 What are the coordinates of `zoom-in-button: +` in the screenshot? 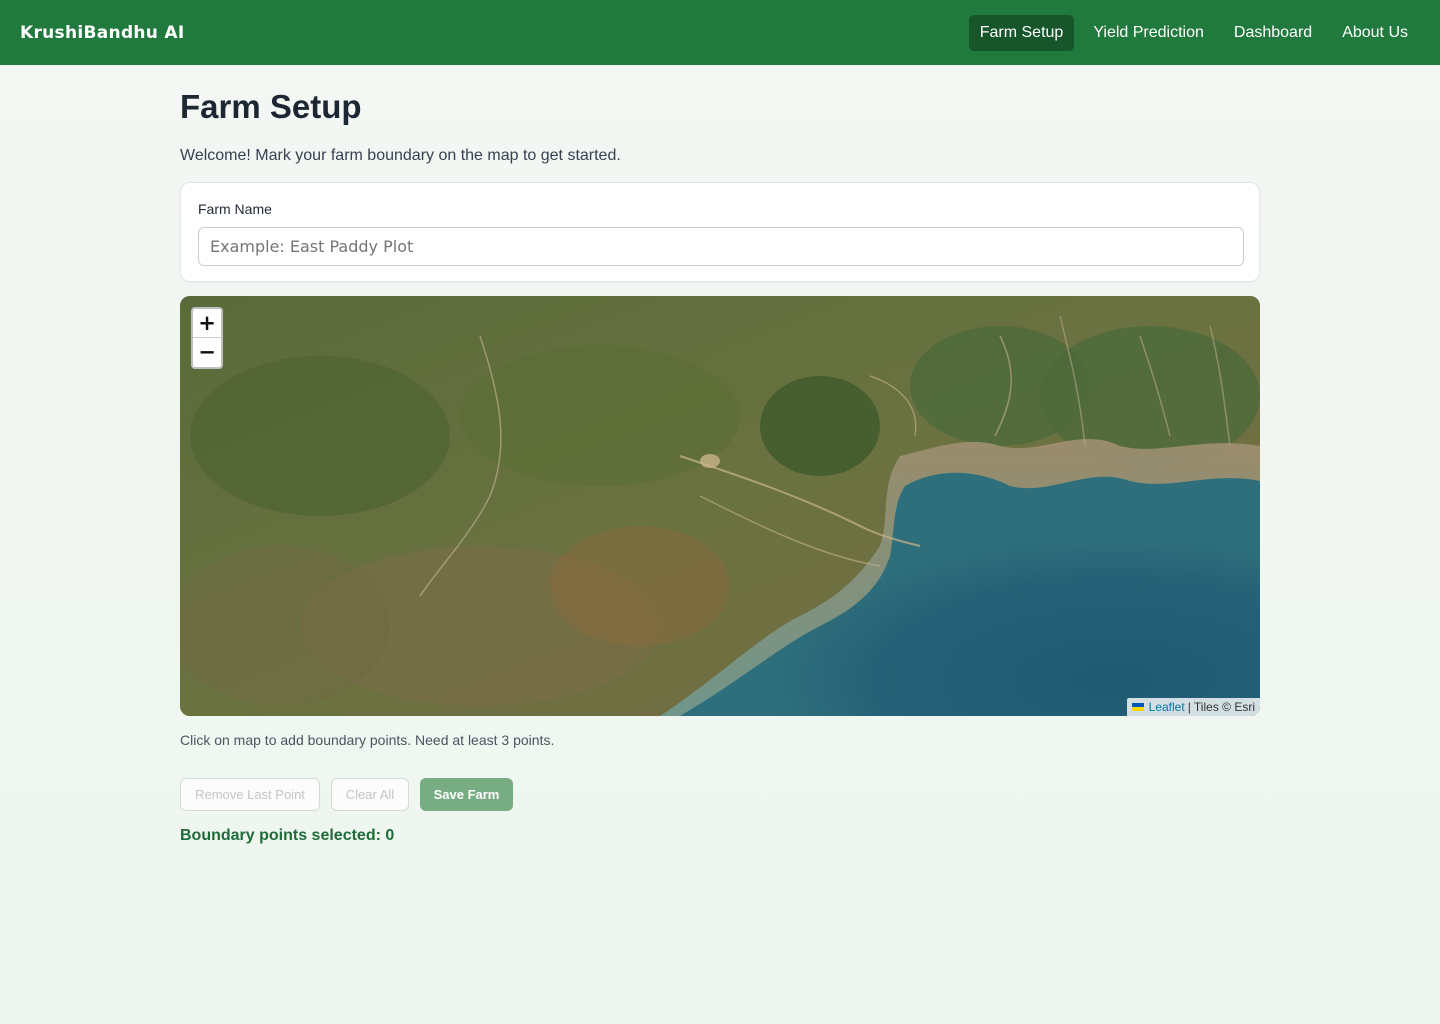 It's located at (207, 323).